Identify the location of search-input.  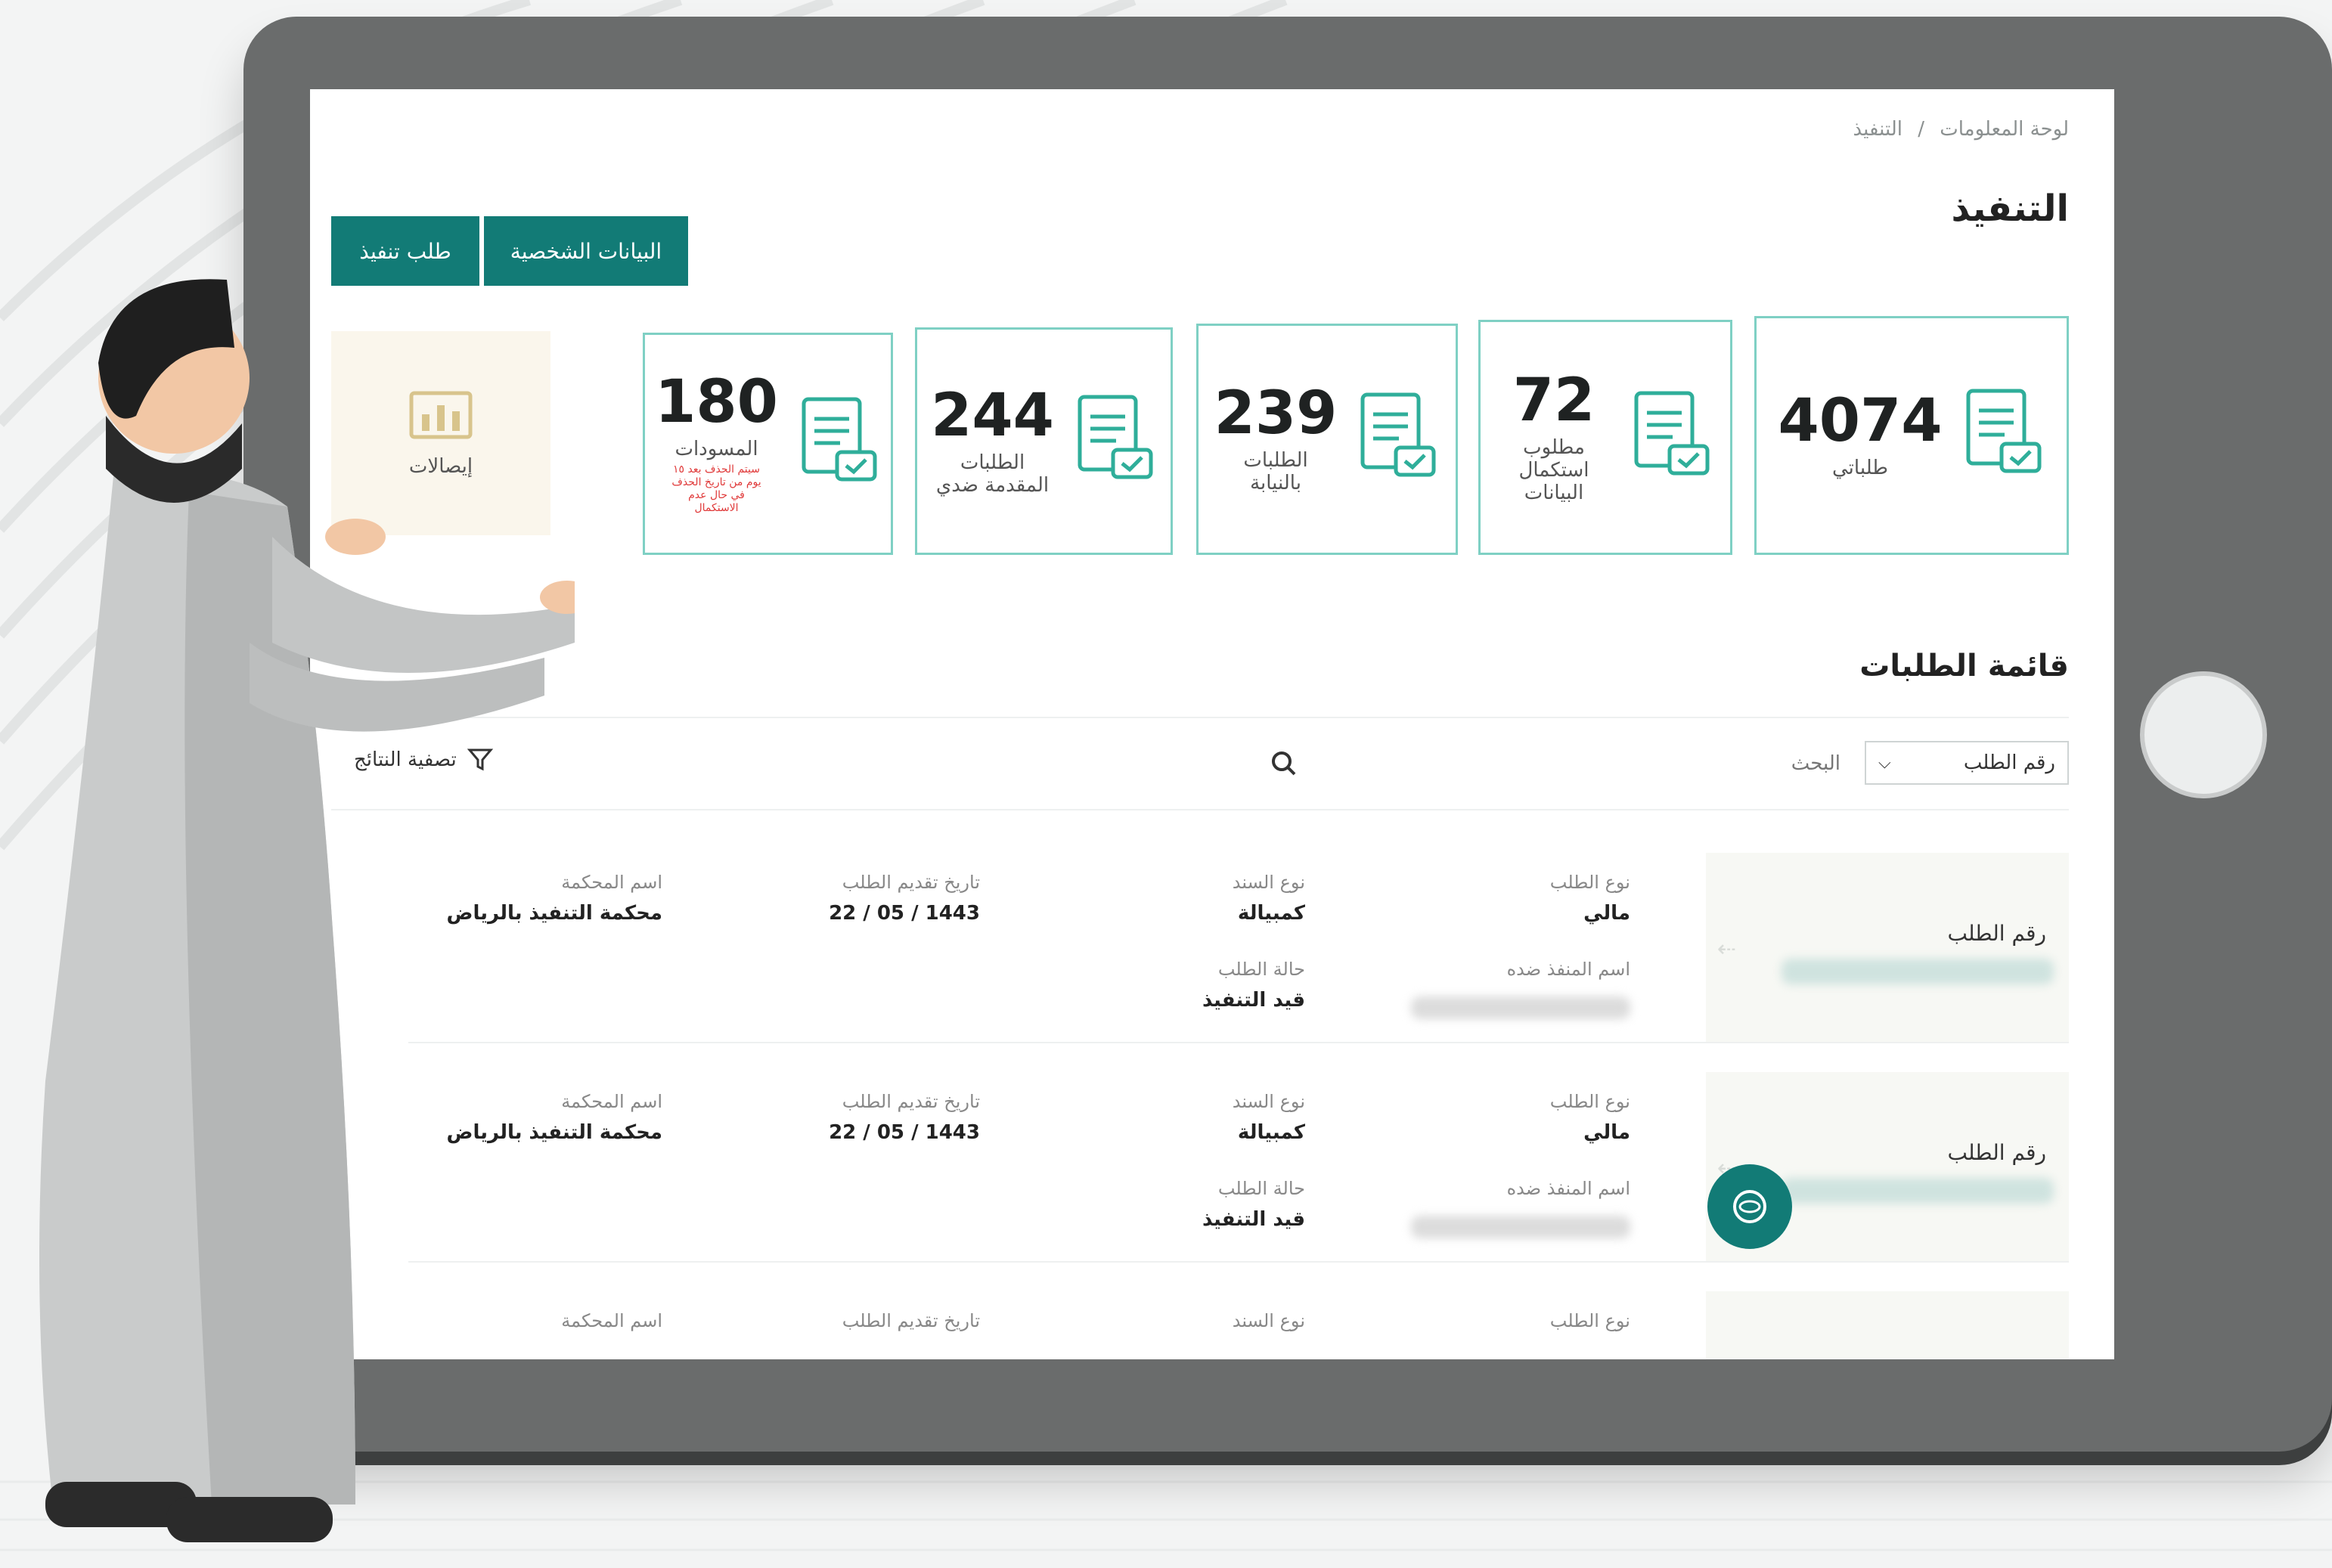
(1424, 763).